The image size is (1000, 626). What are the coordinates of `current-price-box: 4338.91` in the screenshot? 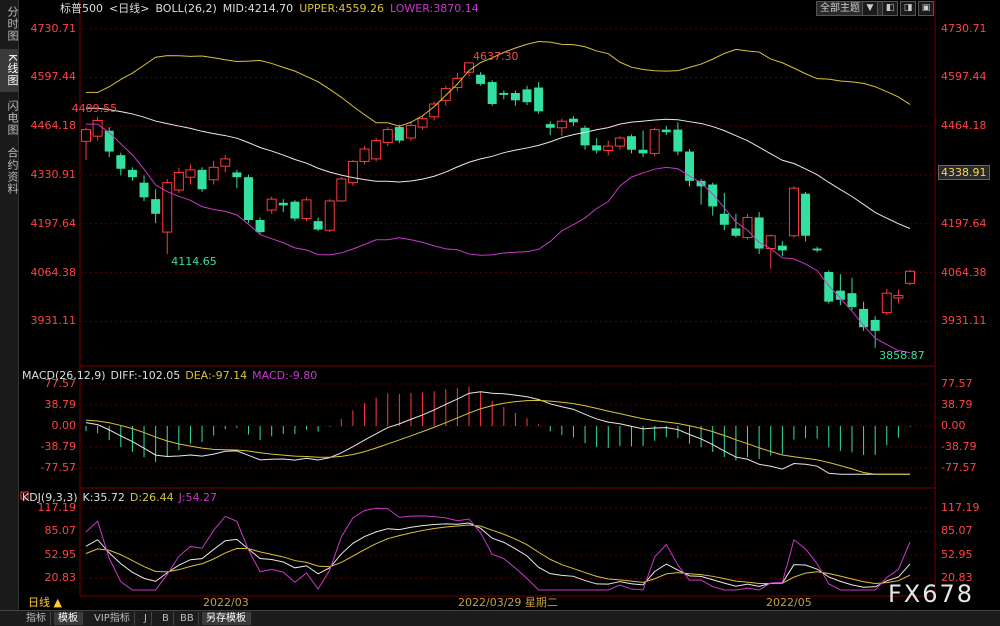 It's located at (964, 173).